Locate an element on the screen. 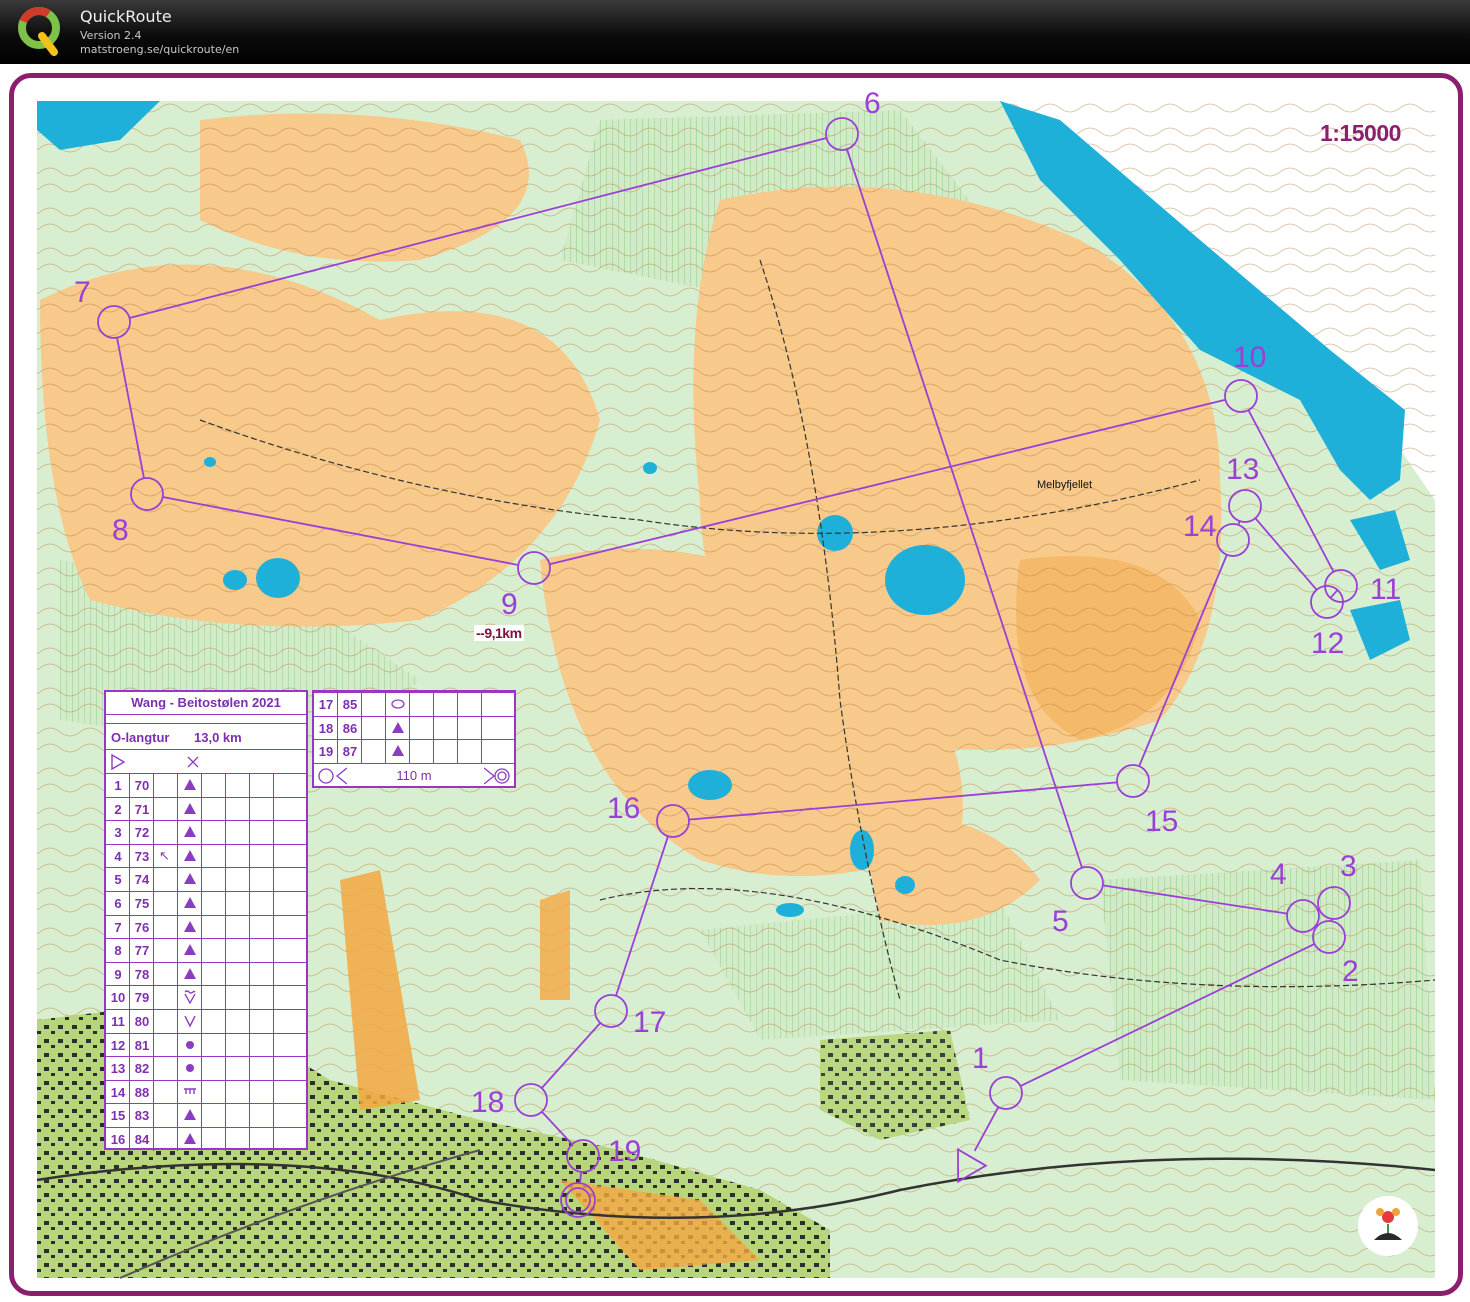  control-row-1: 1 70 is located at coordinates (206, 785).